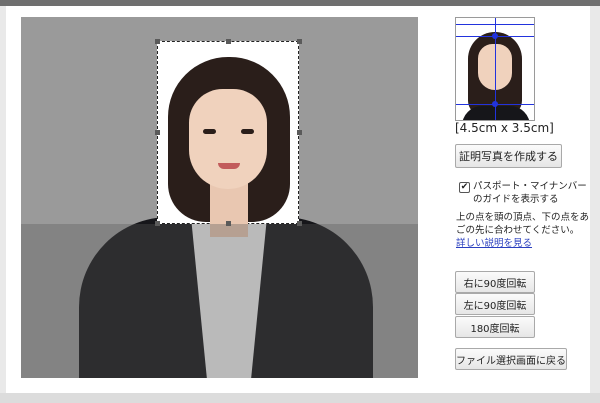 The image size is (600, 403). What do you see at coordinates (247, 131) in the screenshot?
I see `photo-eye-right` at bounding box center [247, 131].